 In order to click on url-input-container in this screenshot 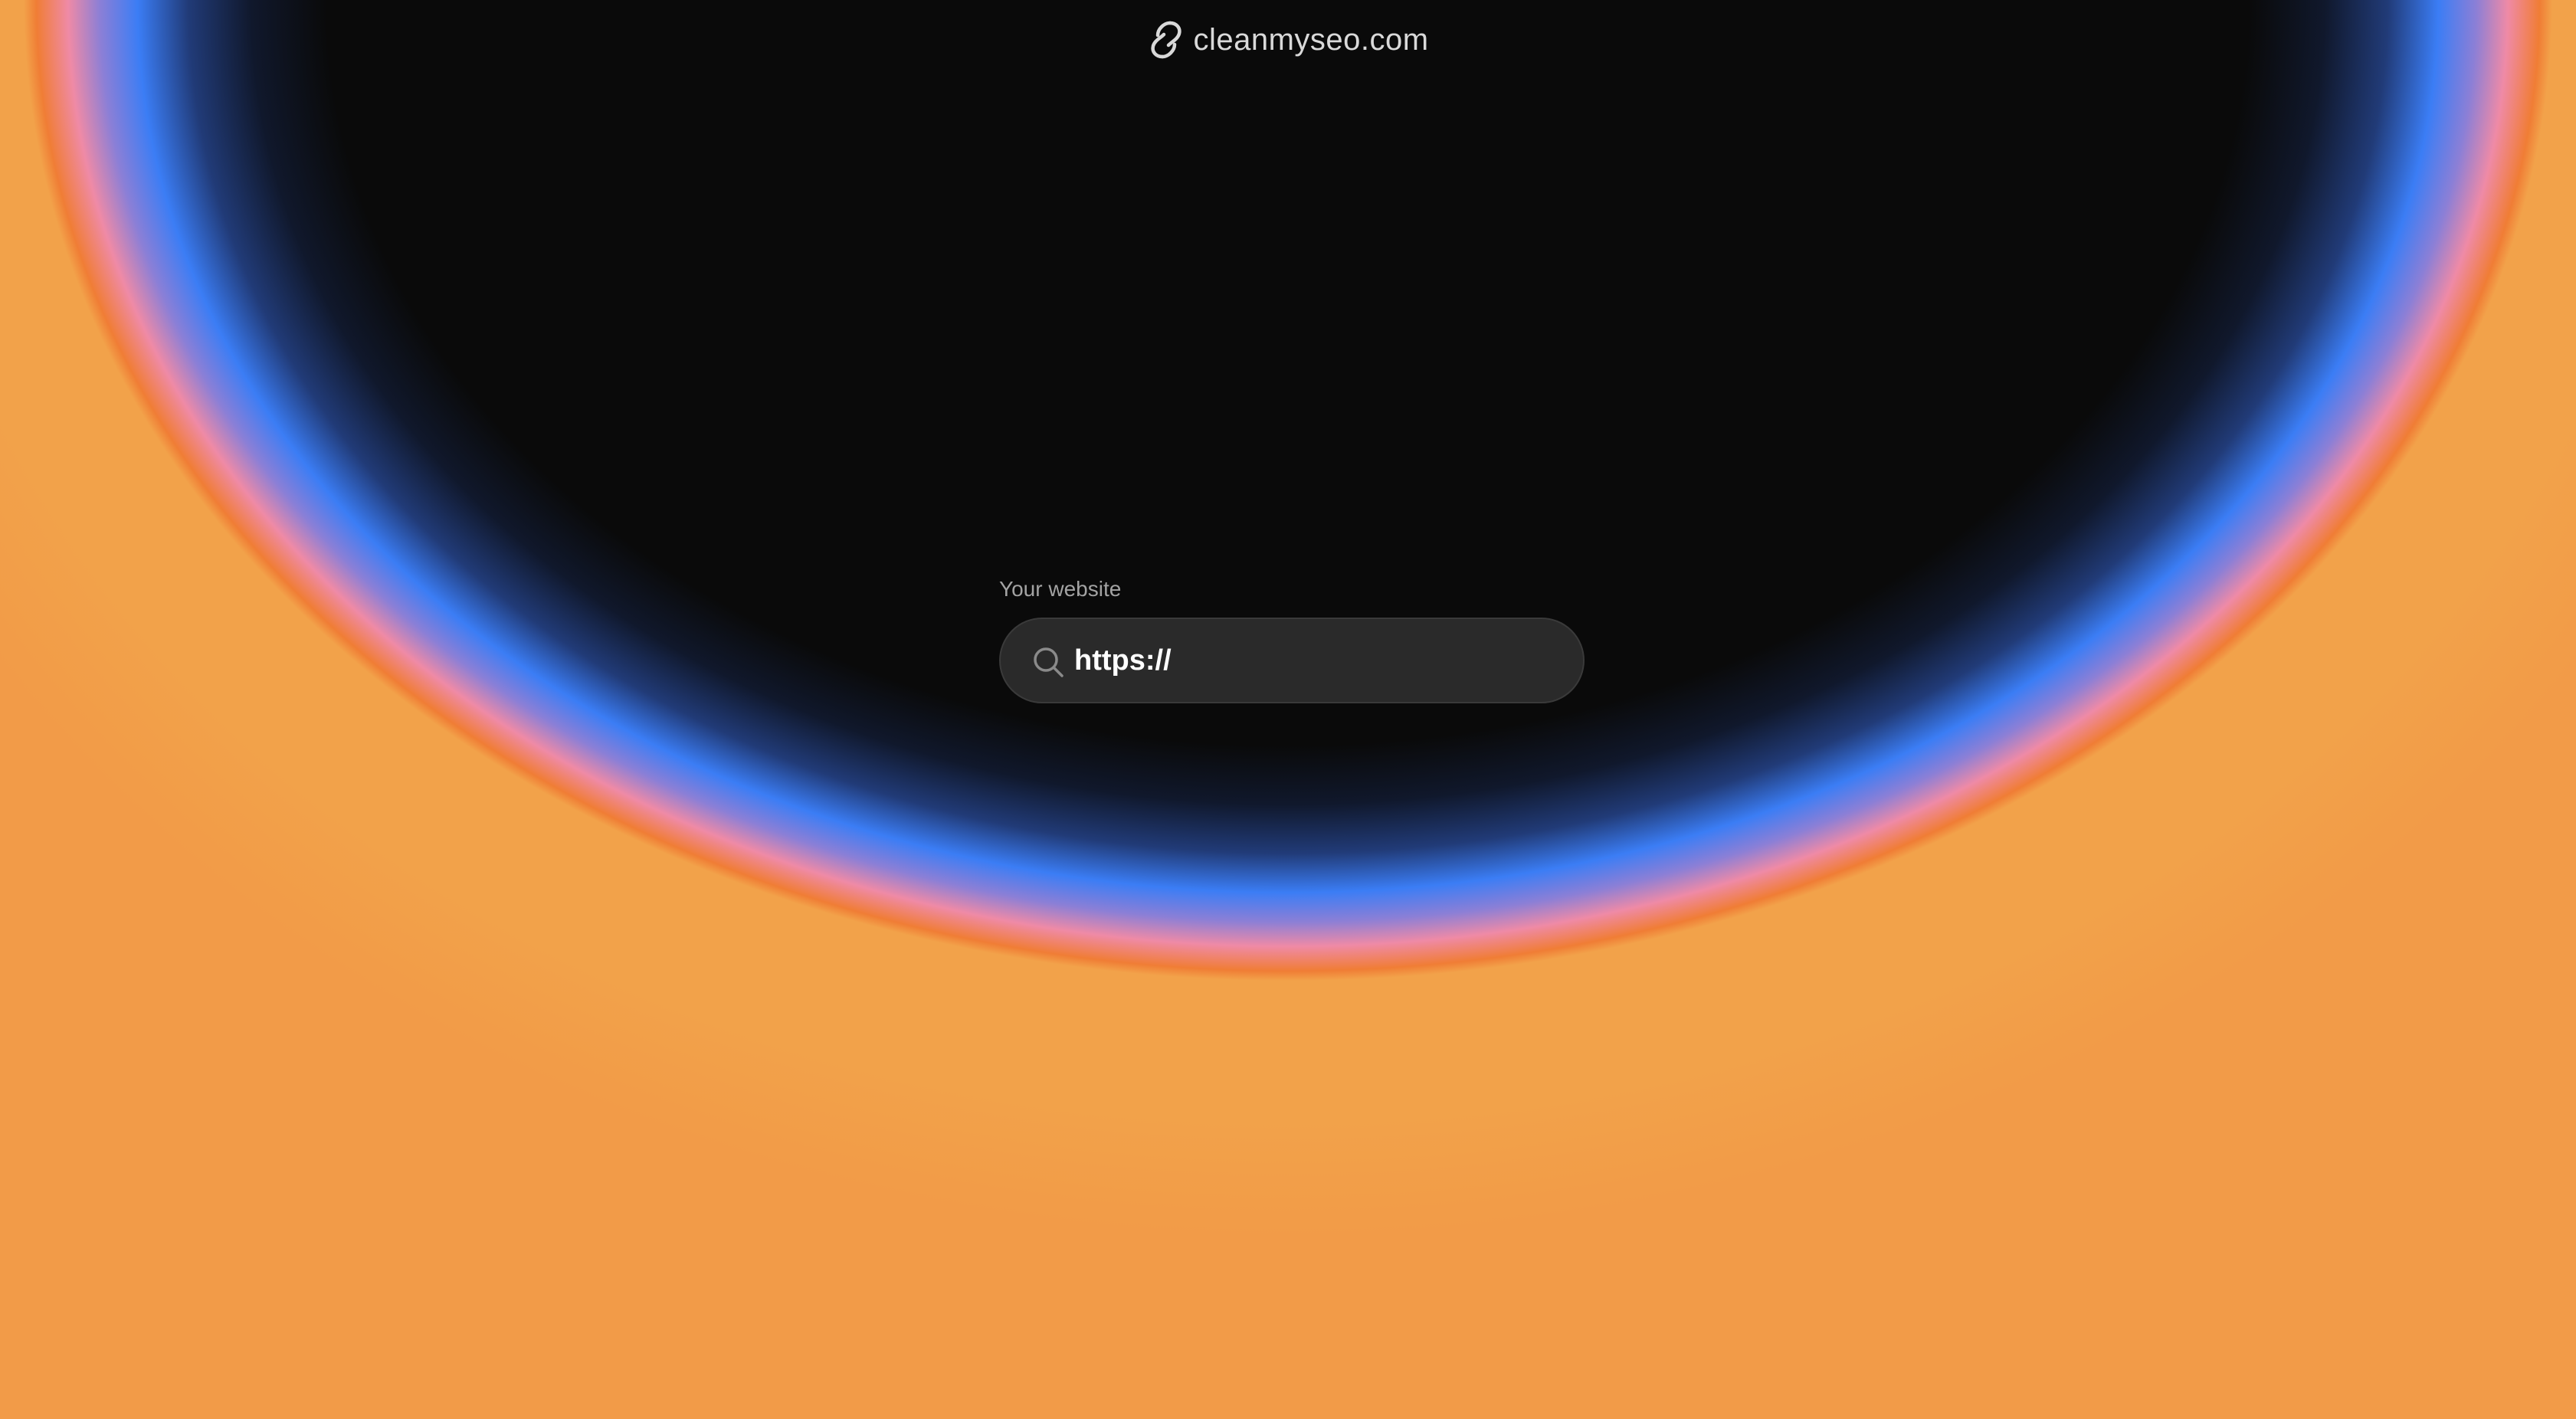, I will do `click(1292, 661)`.